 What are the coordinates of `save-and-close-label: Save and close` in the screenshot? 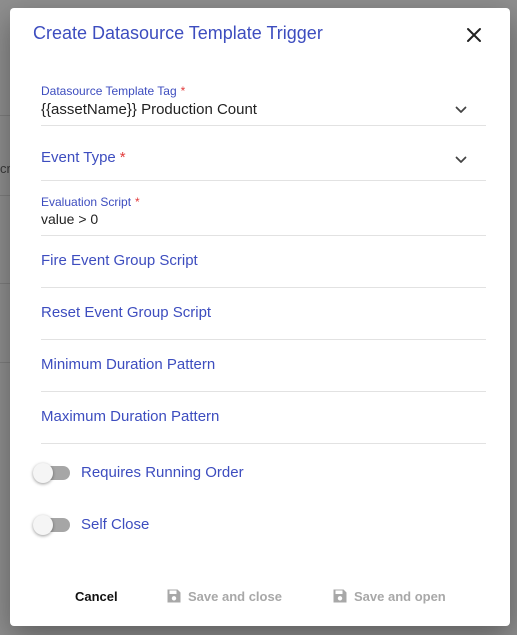 It's located at (235, 596).